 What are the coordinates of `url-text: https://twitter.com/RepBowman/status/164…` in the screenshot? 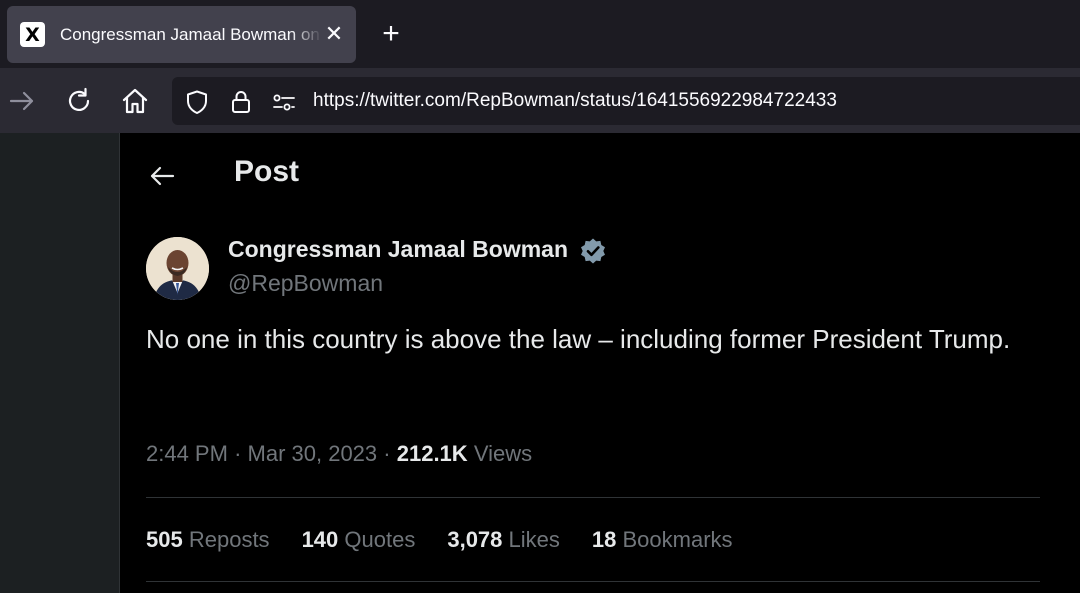 It's located at (575, 101).